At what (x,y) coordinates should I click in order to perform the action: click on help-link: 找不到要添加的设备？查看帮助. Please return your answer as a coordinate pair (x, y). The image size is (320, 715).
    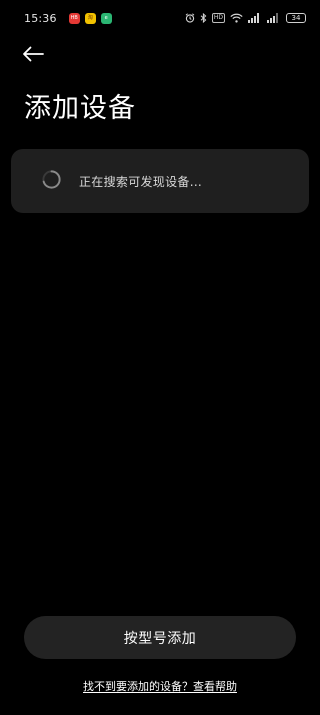
    Looking at the image, I should click on (160, 686).